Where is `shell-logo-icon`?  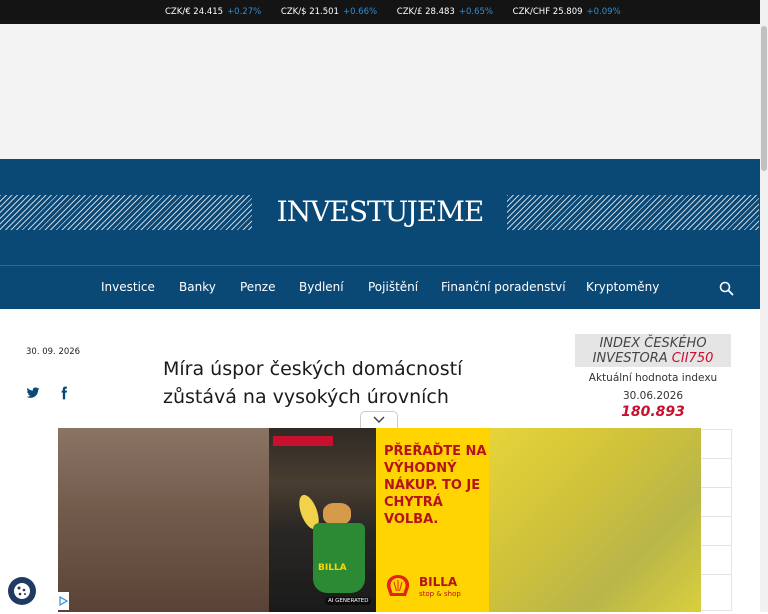 shell-logo-icon is located at coordinates (398, 586).